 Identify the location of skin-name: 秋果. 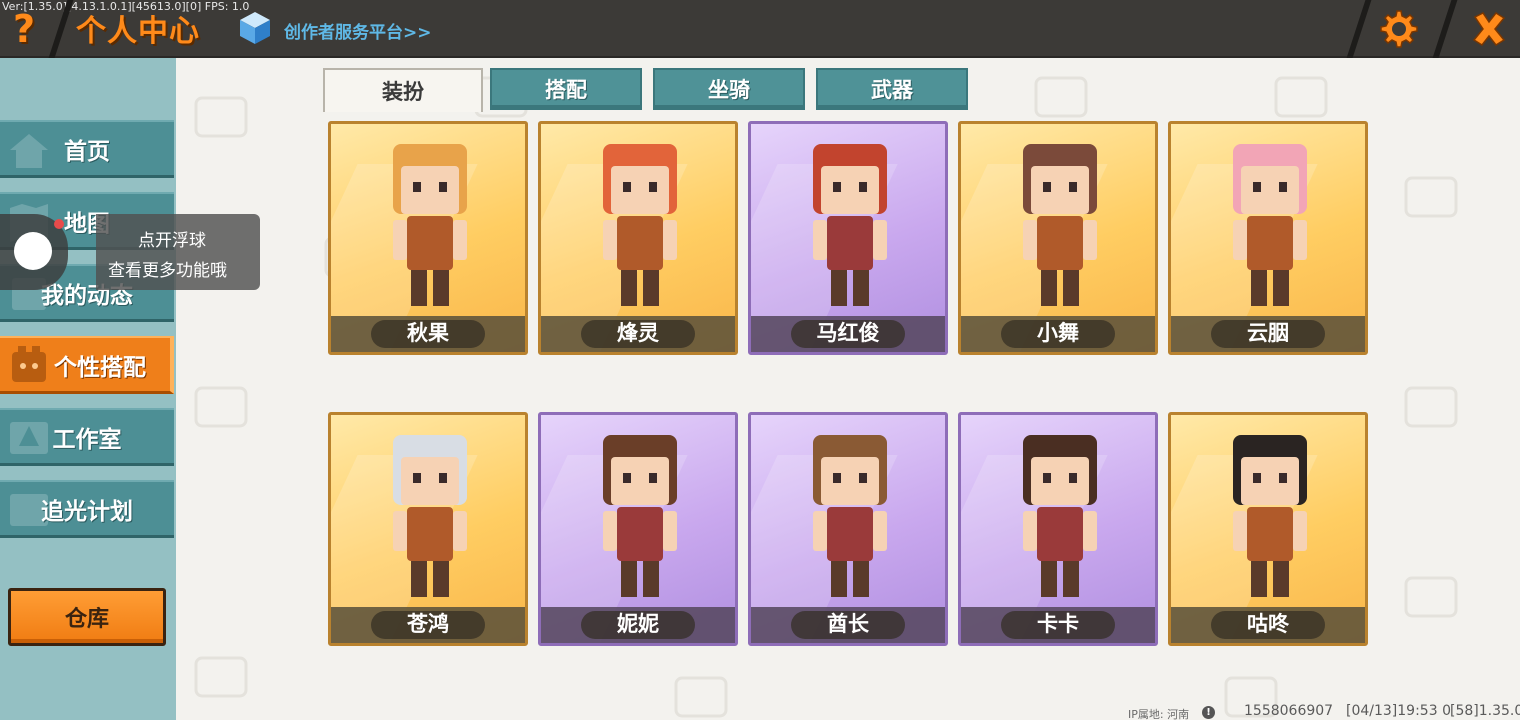
(428, 333).